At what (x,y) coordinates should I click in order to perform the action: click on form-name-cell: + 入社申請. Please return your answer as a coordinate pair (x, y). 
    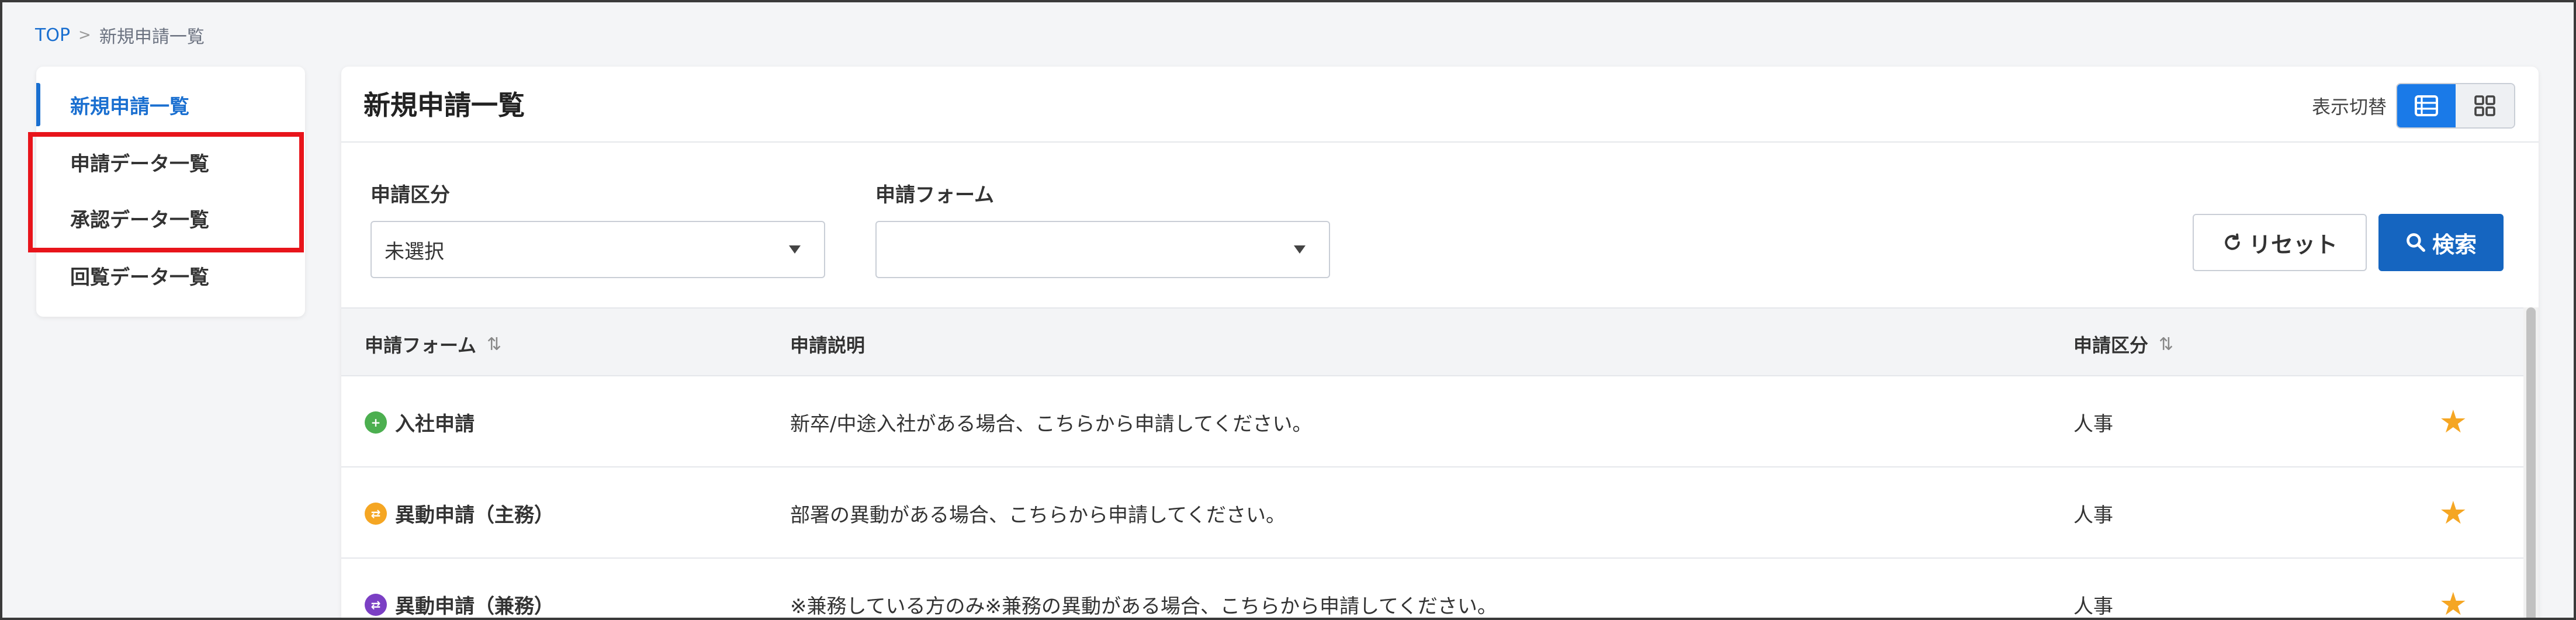
    Looking at the image, I should click on (420, 422).